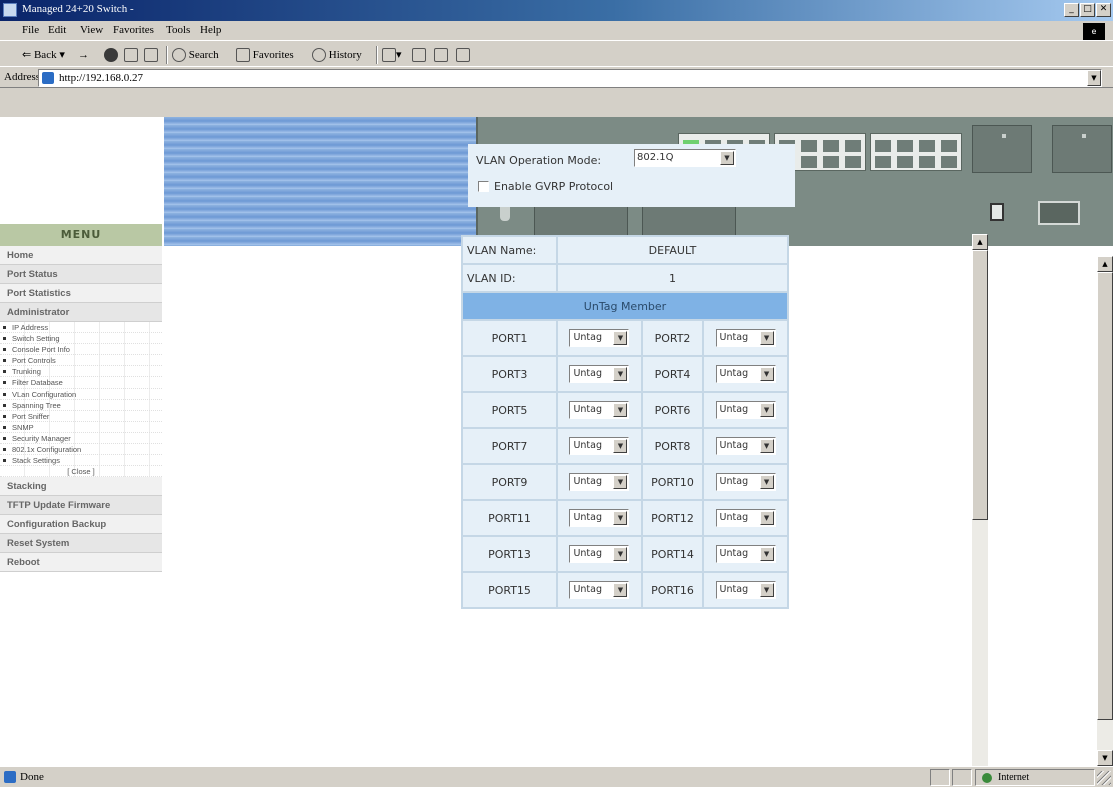 The width and height of the screenshot is (1113, 787). What do you see at coordinates (195, 55) in the screenshot?
I see `search-button: Search` at bounding box center [195, 55].